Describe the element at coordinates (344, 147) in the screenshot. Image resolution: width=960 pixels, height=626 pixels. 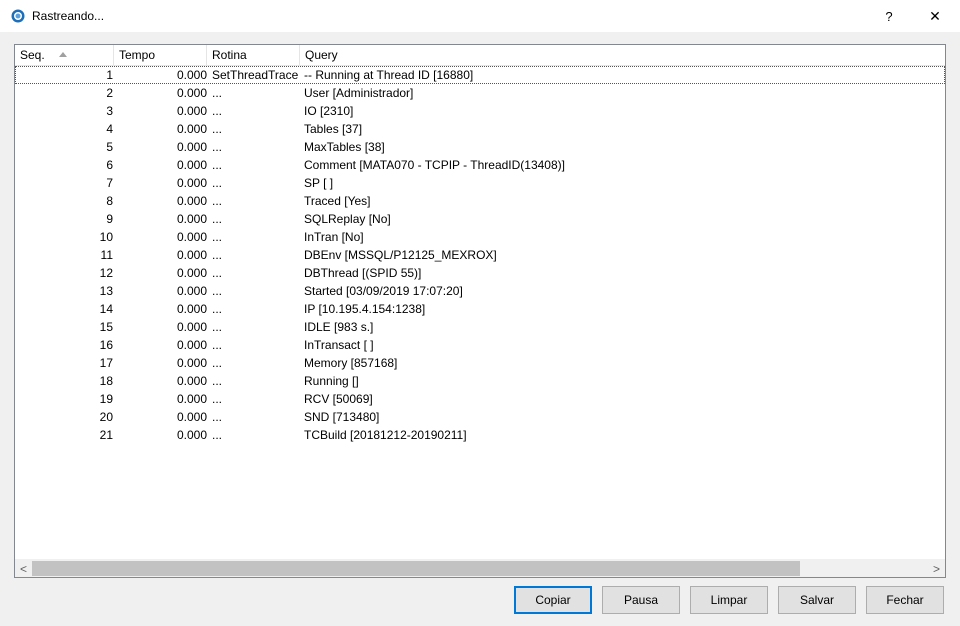
I see `cell-query: MaxTables [38]` at that location.